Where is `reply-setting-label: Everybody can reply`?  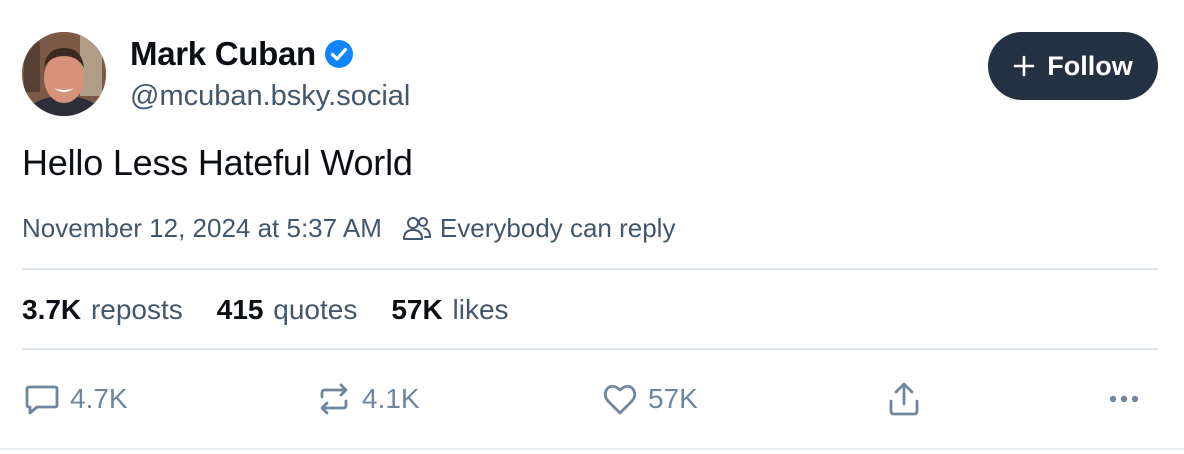 reply-setting-label: Everybody can reply is located at coordinates (558, 228).